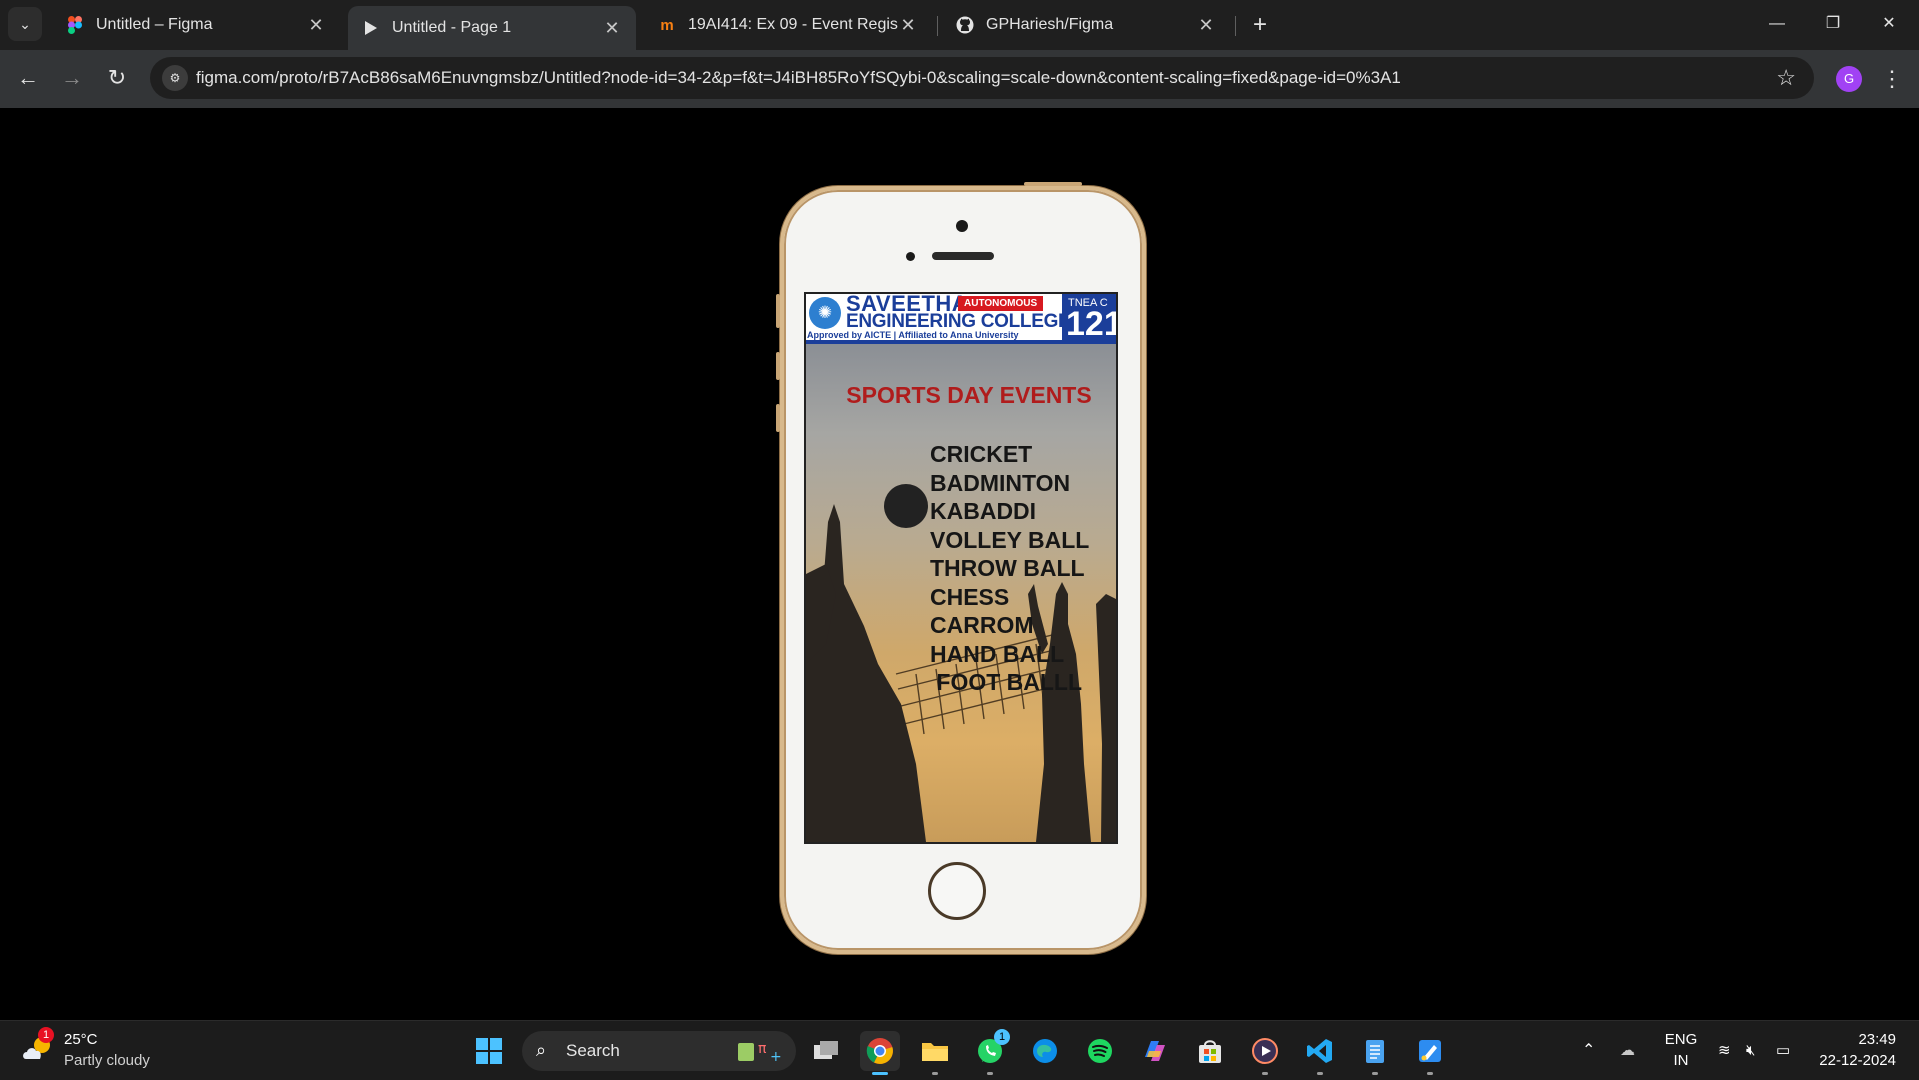 The height and width of the screenshot is (1080, 1919). What do you see at coordinates (1681, 1050) in the screenshot?
I see `language-indicator: ENG IN` at bounding box center [1681, 1050].